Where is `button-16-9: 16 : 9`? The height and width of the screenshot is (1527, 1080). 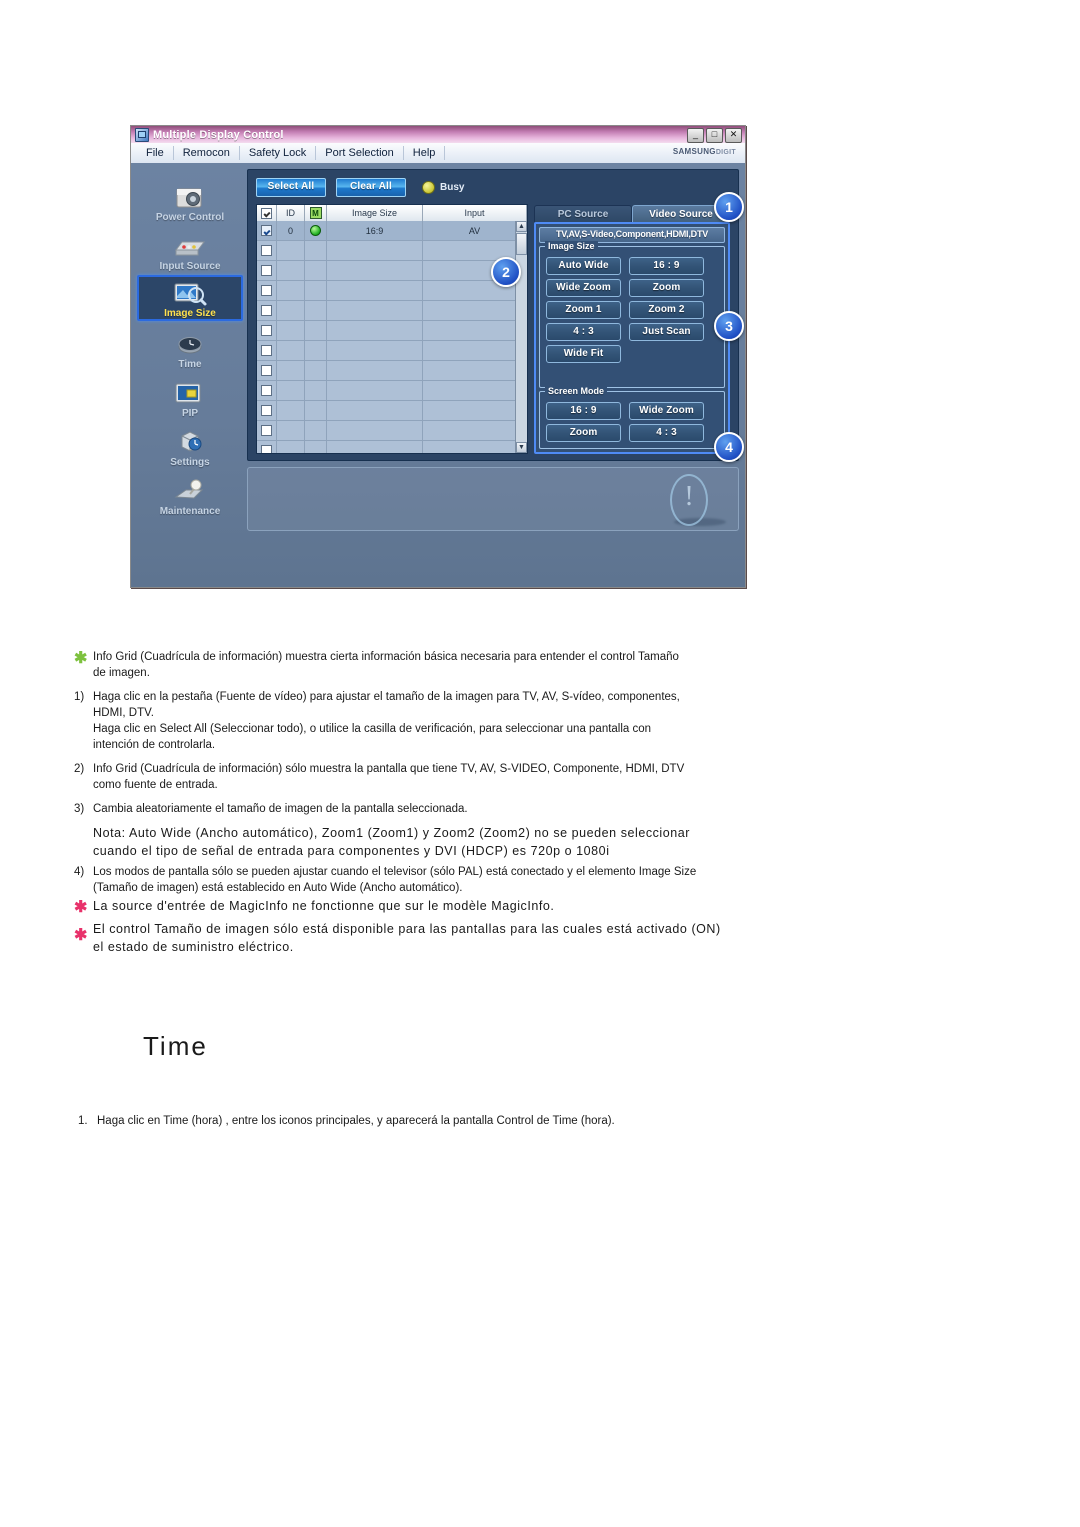
button-16-9: 16 : 9 is located at coordinates (666, 266).